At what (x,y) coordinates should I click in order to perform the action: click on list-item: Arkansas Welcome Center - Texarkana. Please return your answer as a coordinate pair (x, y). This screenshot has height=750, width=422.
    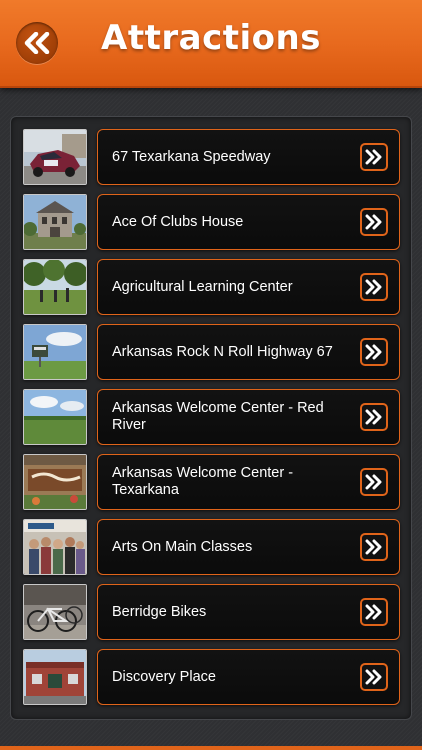
    Looking at the image, I should click on (211, 483).